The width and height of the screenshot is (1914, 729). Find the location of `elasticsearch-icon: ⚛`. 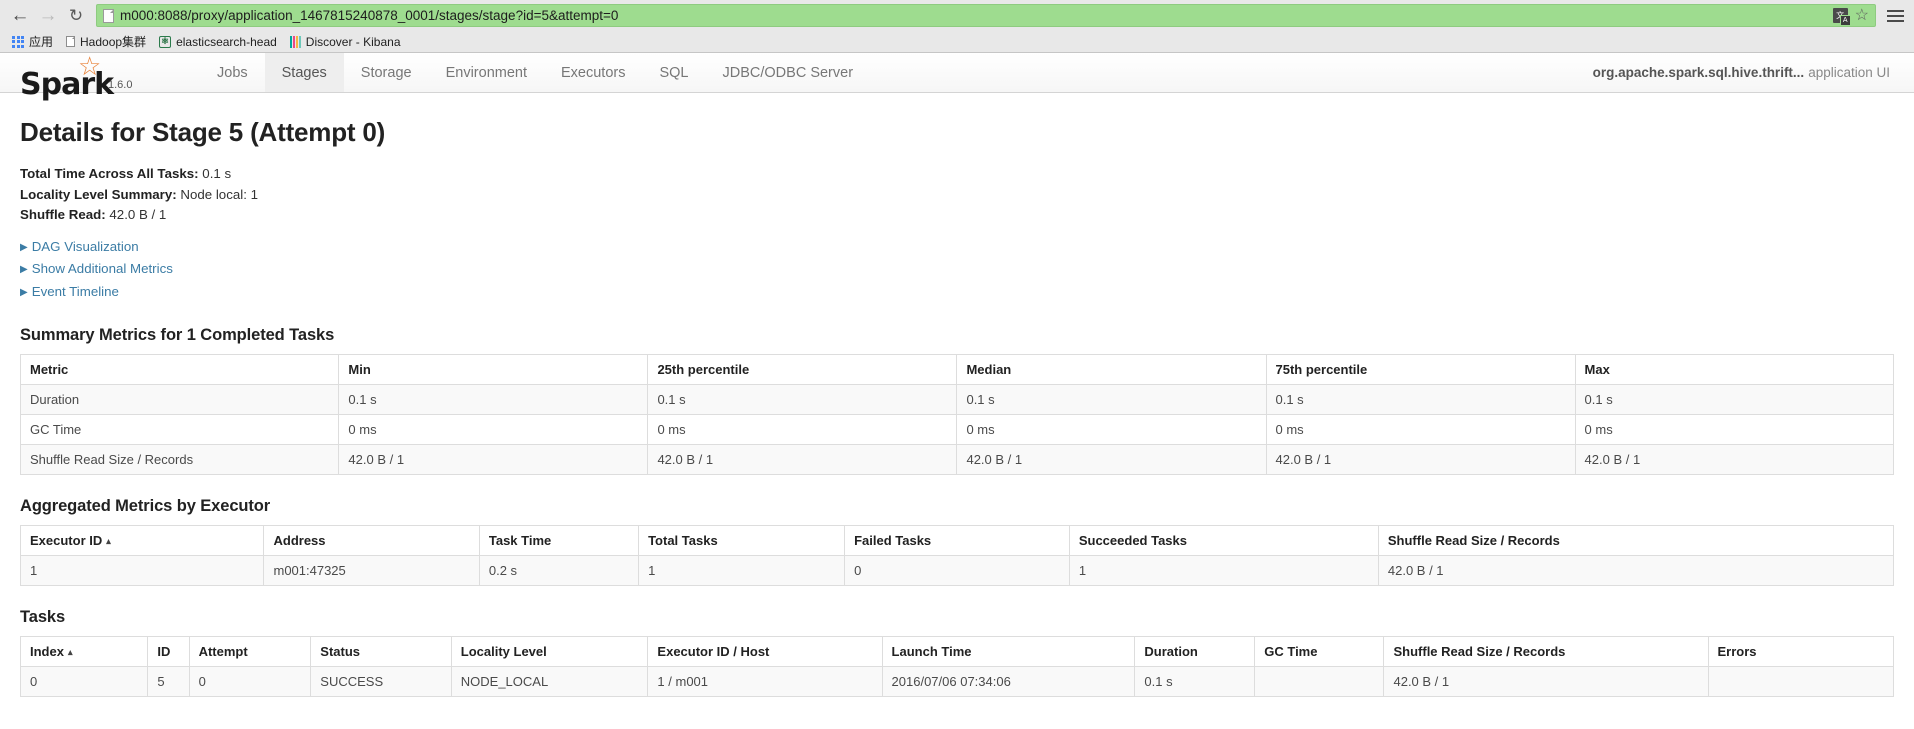

elasticsearch-icon: ⚛ is located at coordinates (165, 41).